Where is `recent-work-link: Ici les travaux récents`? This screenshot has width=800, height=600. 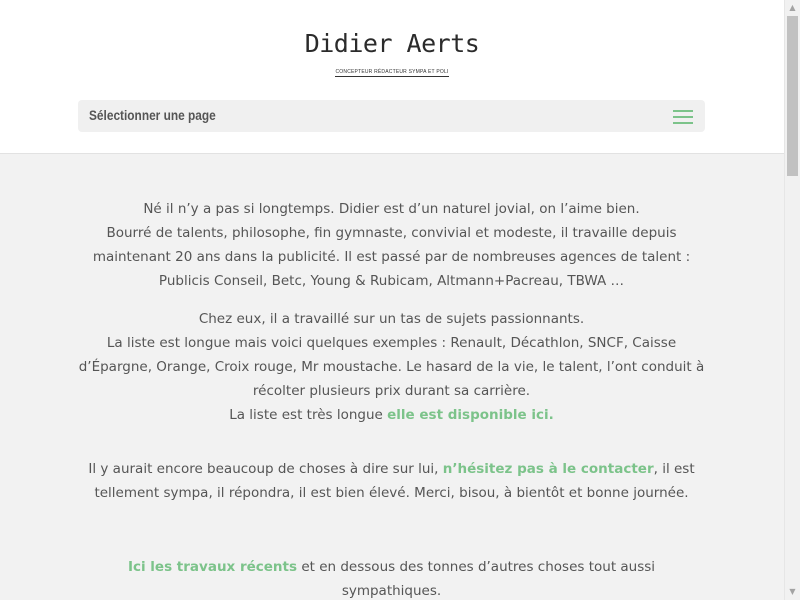 recent-work-link: Ici les travaux récents is located at coordinates (212, 567).